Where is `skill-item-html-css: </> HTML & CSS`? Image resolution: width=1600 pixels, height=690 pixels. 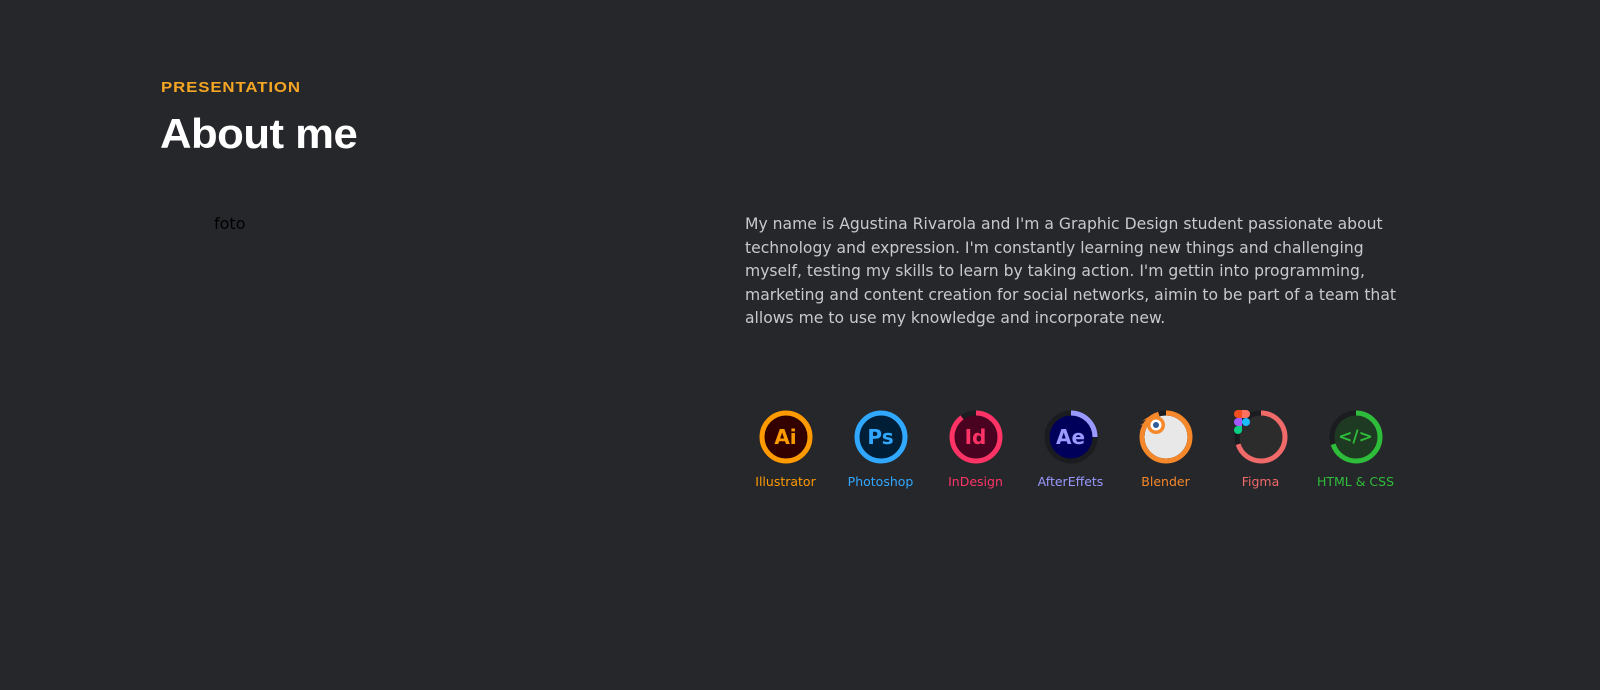
skill-item-html-css: </> HTML & CSS is located at coordinates (1355, 450).